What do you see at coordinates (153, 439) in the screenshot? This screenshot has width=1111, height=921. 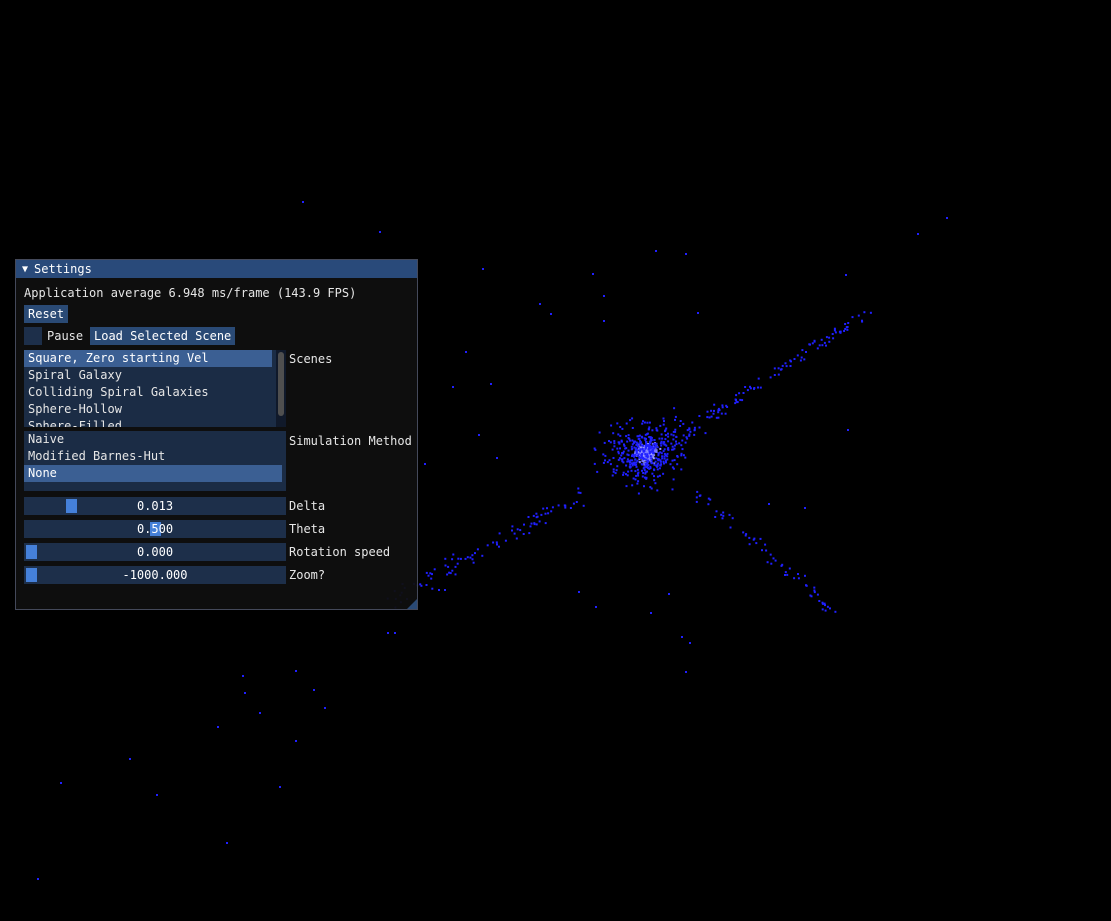 I see `method-item: Naive` at bounding box center [153, 439].